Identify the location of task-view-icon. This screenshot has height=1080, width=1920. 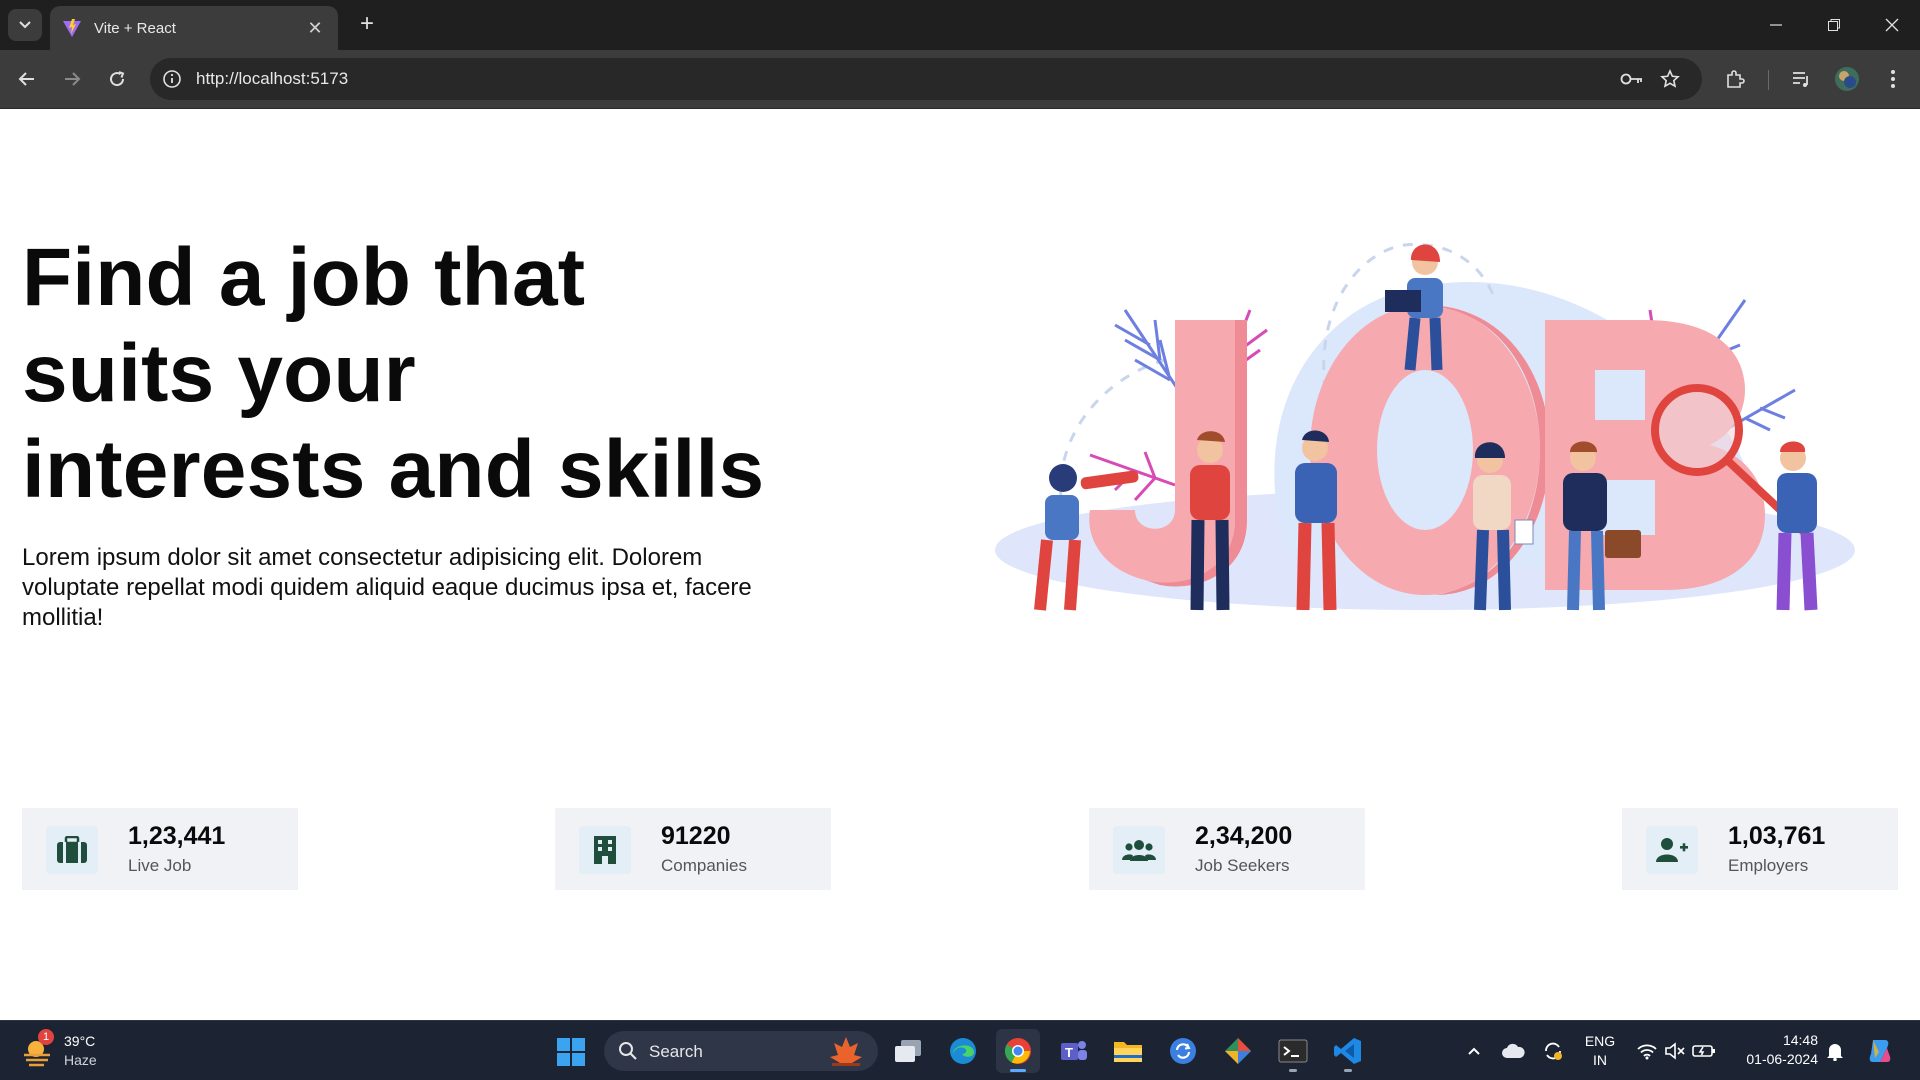
(908, 1051).